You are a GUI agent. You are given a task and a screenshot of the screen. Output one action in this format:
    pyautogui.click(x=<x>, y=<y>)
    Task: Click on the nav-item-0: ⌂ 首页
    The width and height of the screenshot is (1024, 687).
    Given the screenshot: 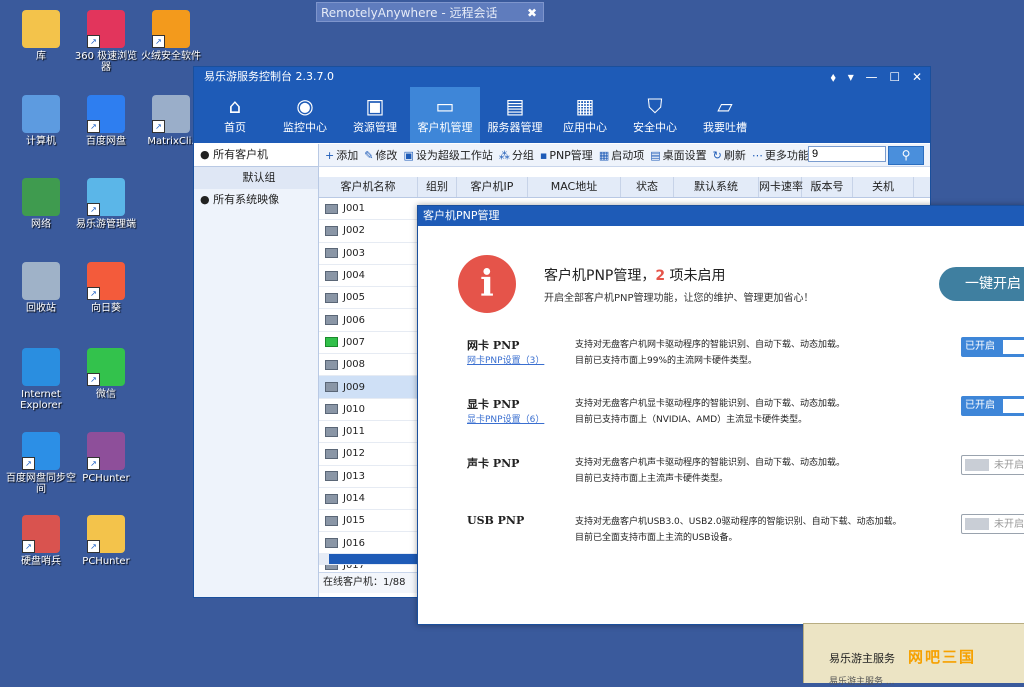 What is the action you would take?
    pyautogui.click(x=235, y=115)
    